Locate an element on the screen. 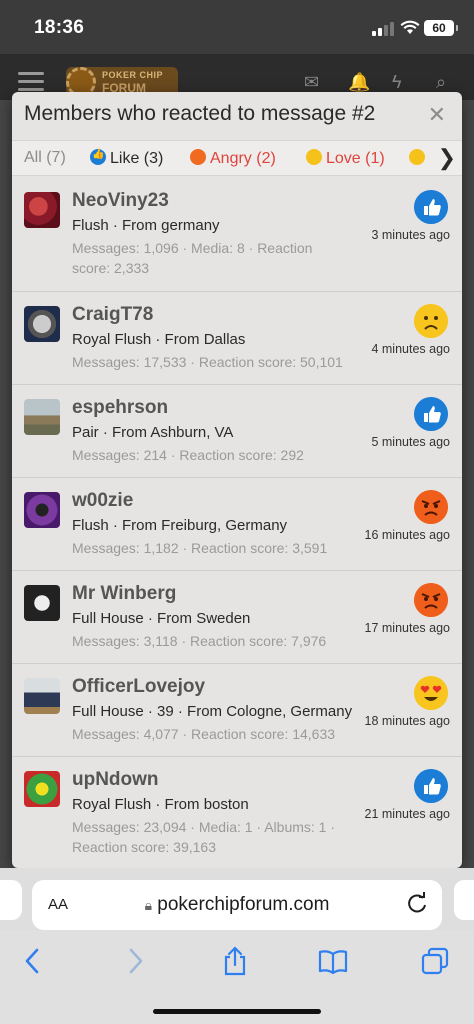  battery-icon: 60 is located at coordinates (441, 28).